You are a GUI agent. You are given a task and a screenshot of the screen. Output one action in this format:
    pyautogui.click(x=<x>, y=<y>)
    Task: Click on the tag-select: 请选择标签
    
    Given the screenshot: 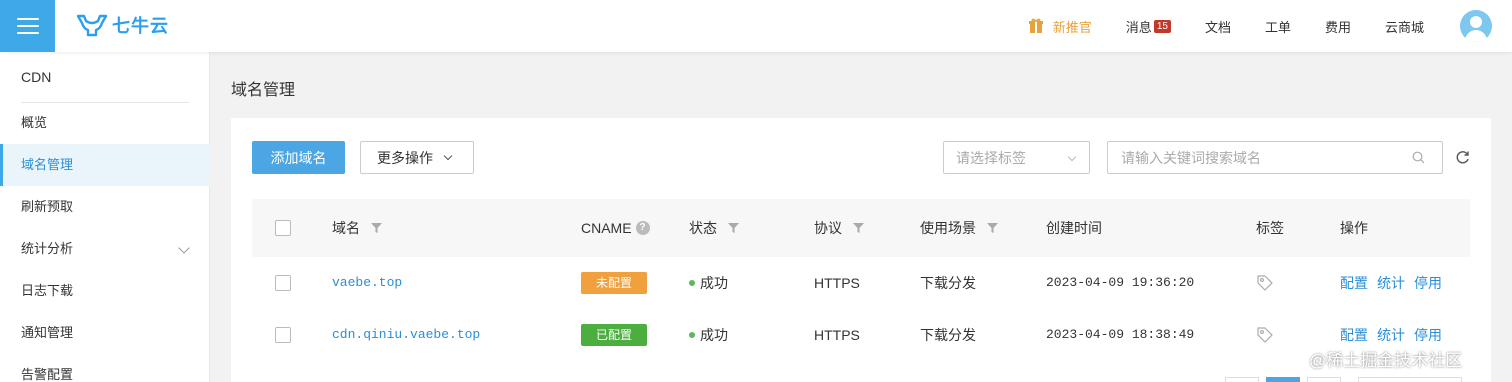 What is the action you would take?
    pyautogui.click(x=1016, y=157)
    